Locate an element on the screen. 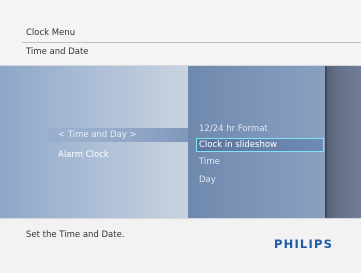 This screenshot has width=361, height=273. menu-item-time-and-day: < Time and Day > is located at coordinates (97, 135).